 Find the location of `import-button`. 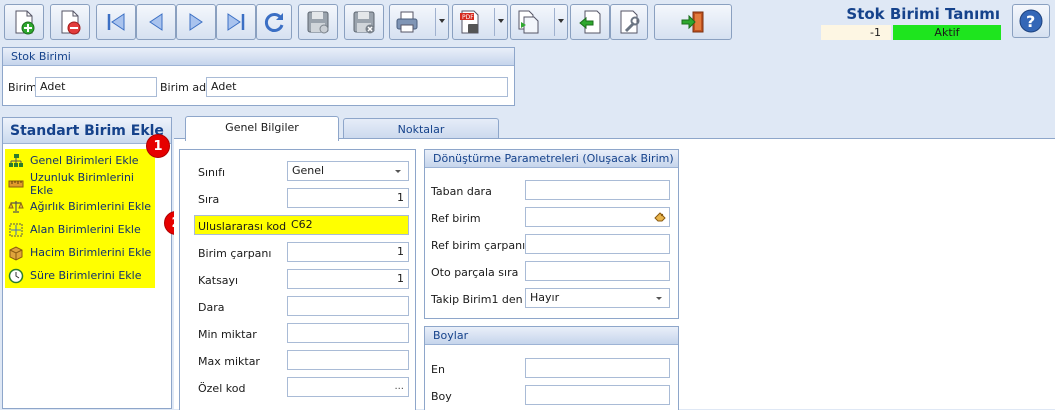

import-button is located at coordinates (590, 22).